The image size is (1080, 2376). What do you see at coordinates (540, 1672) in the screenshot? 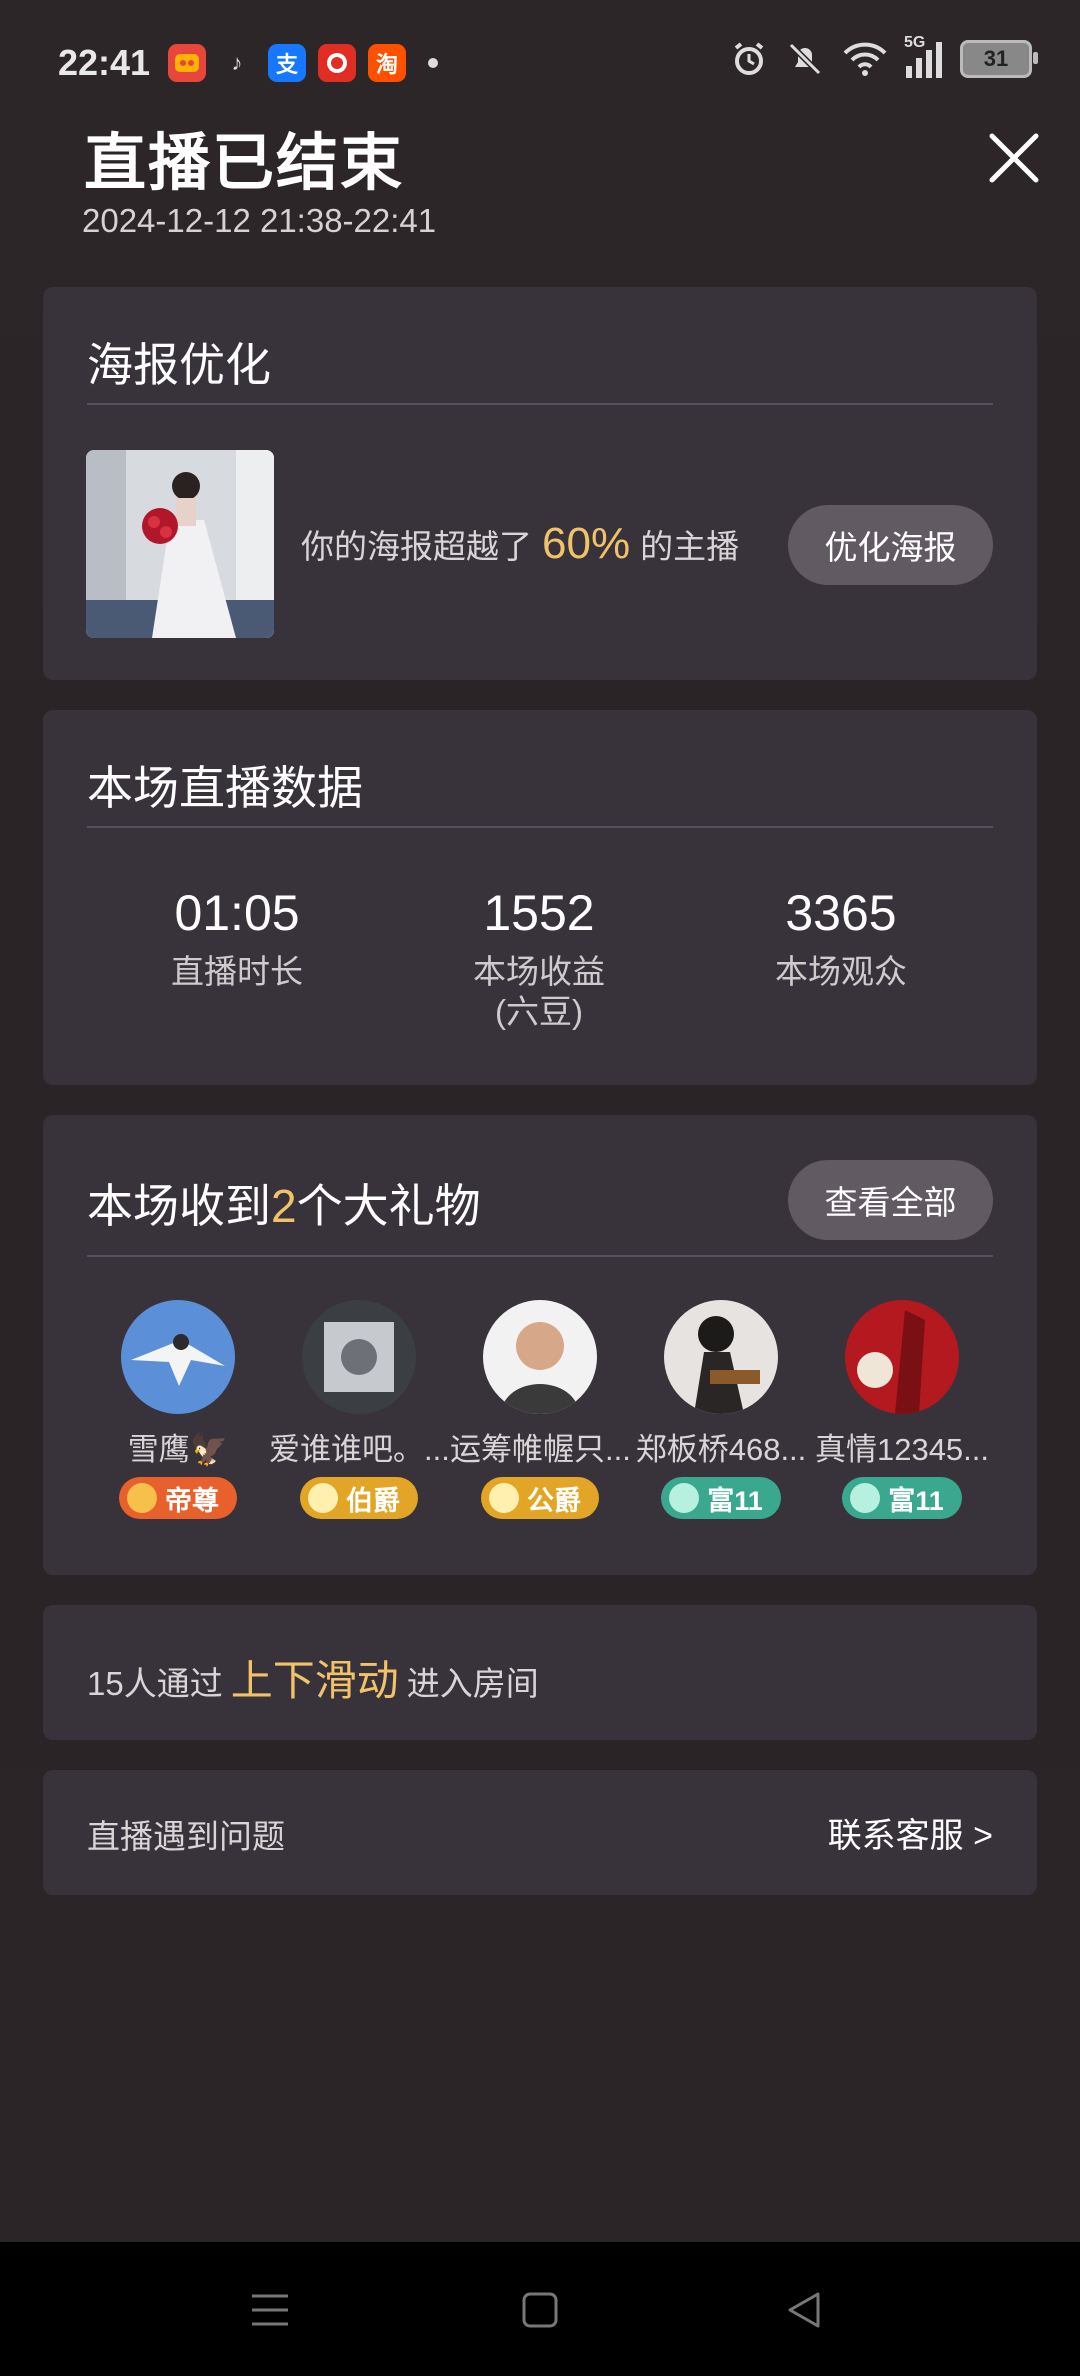
I see `swipe-entry-card: 15人通过 上下滑动 进入房间` at bounding box center [540, 1672].